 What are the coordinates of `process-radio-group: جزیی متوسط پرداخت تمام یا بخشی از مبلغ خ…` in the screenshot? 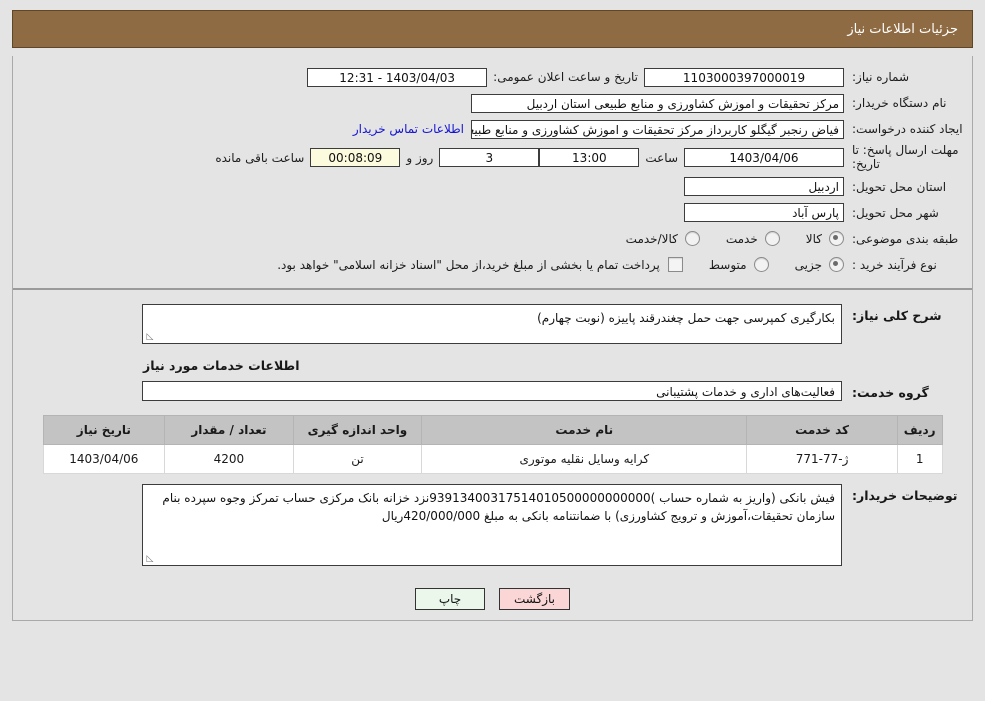 It's located at (547, 265).